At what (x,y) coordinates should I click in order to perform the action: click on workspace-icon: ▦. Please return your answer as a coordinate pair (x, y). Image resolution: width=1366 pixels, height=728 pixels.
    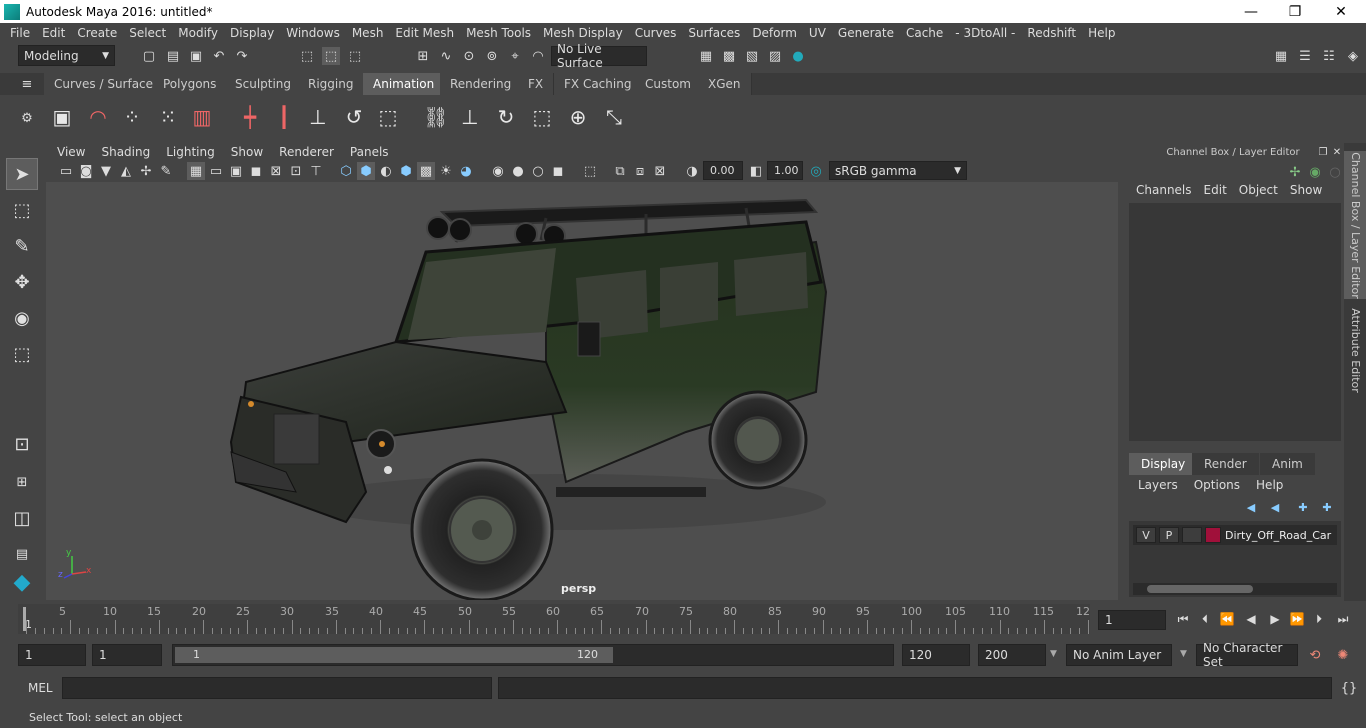
    Looking at the image, I should click on (1281, 56).